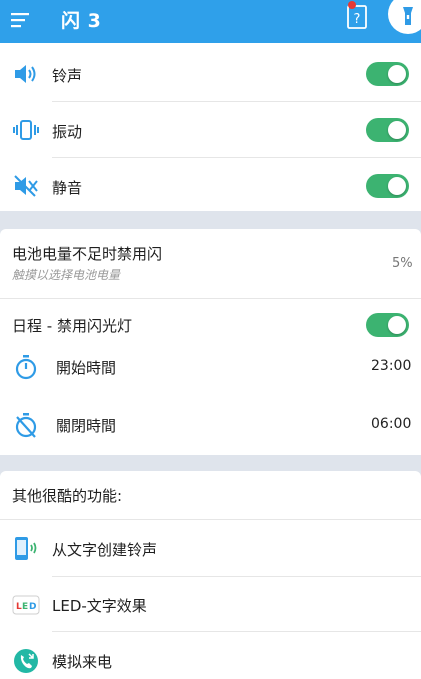 The height and width of the screenshot is (679, 421). What do you see at coordinates (210, 549) in the screenshot?
I see `feature-item-ringtone: 从文字创建铃声` at bounding box center [210, 549].